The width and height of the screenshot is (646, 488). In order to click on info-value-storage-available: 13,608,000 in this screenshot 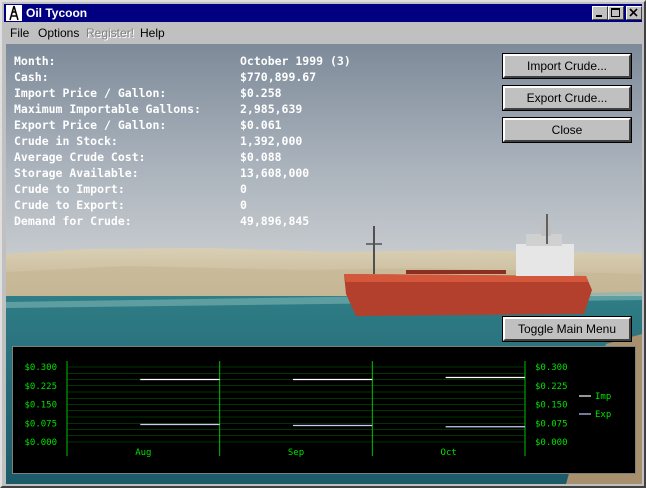, I will do `click(275, 173)`.